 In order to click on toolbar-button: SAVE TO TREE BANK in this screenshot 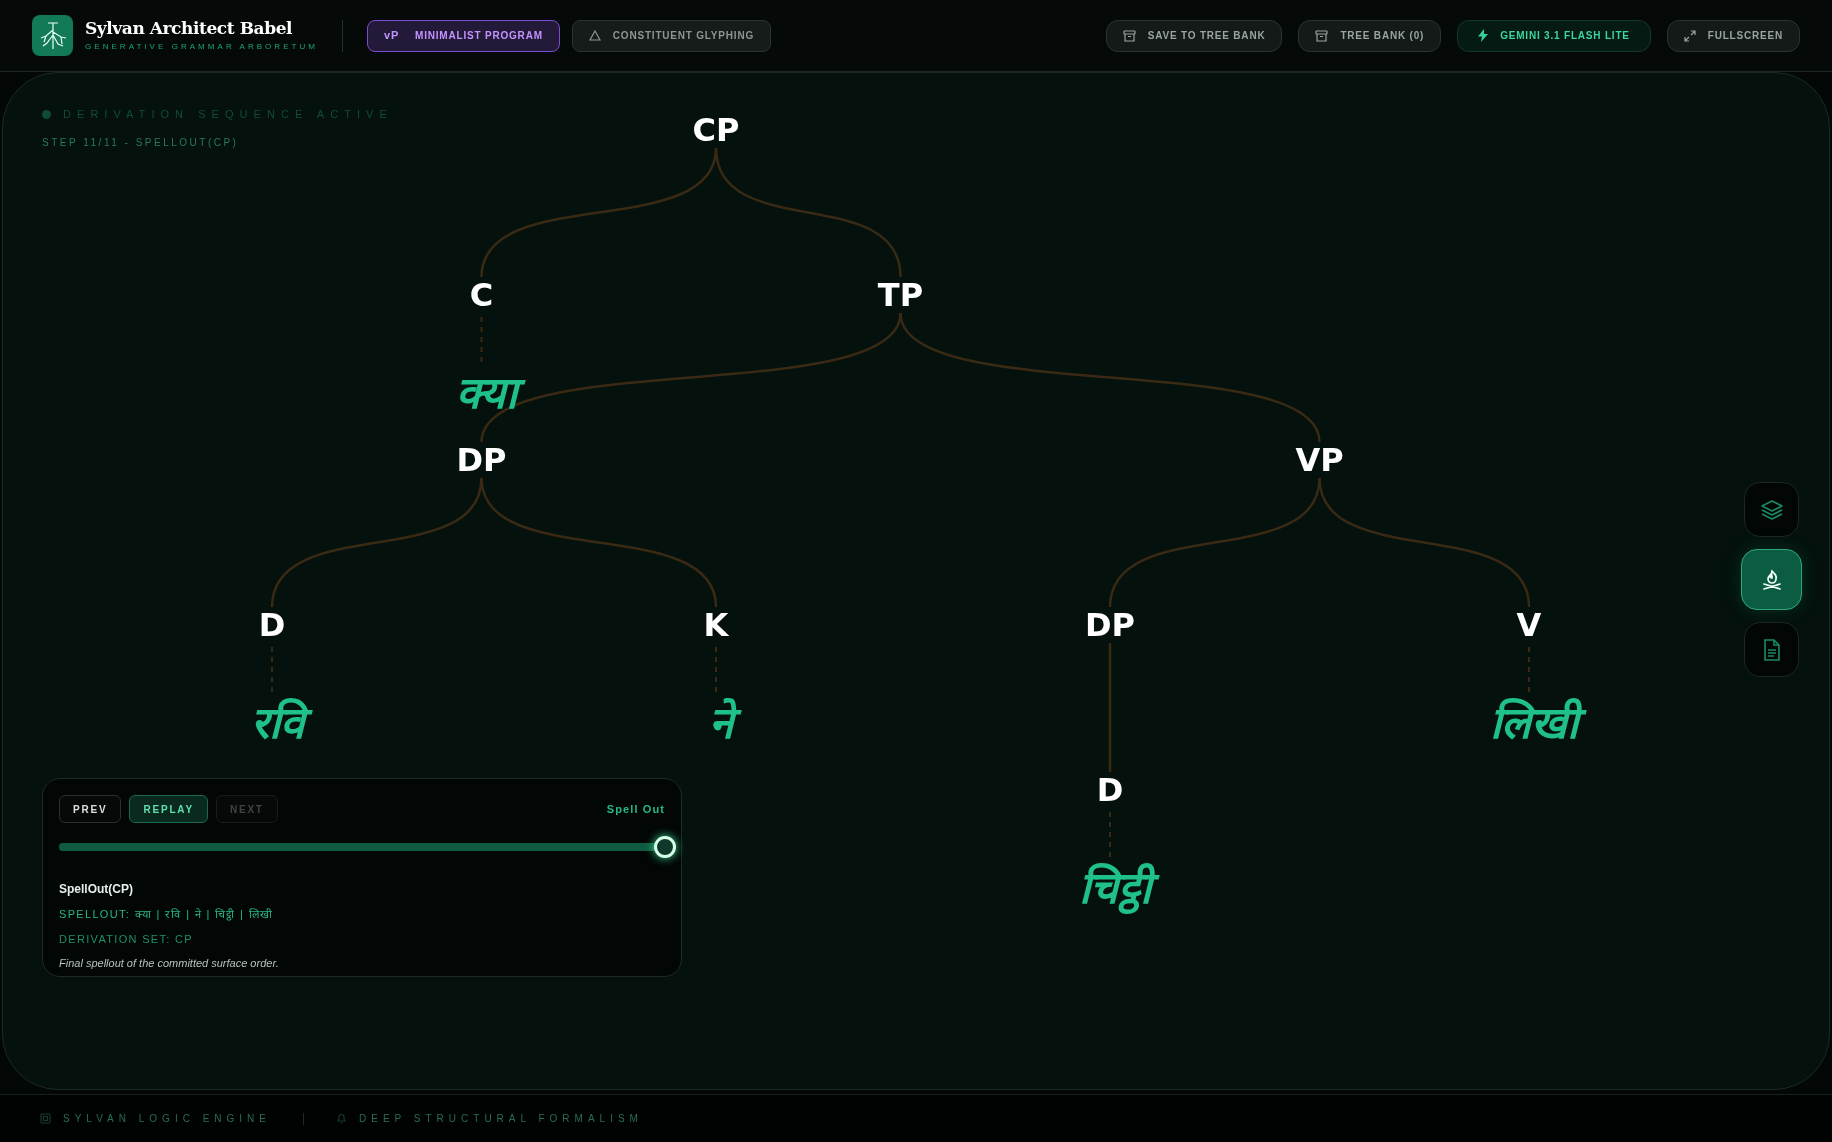, I will do `click(1194, 35)`.